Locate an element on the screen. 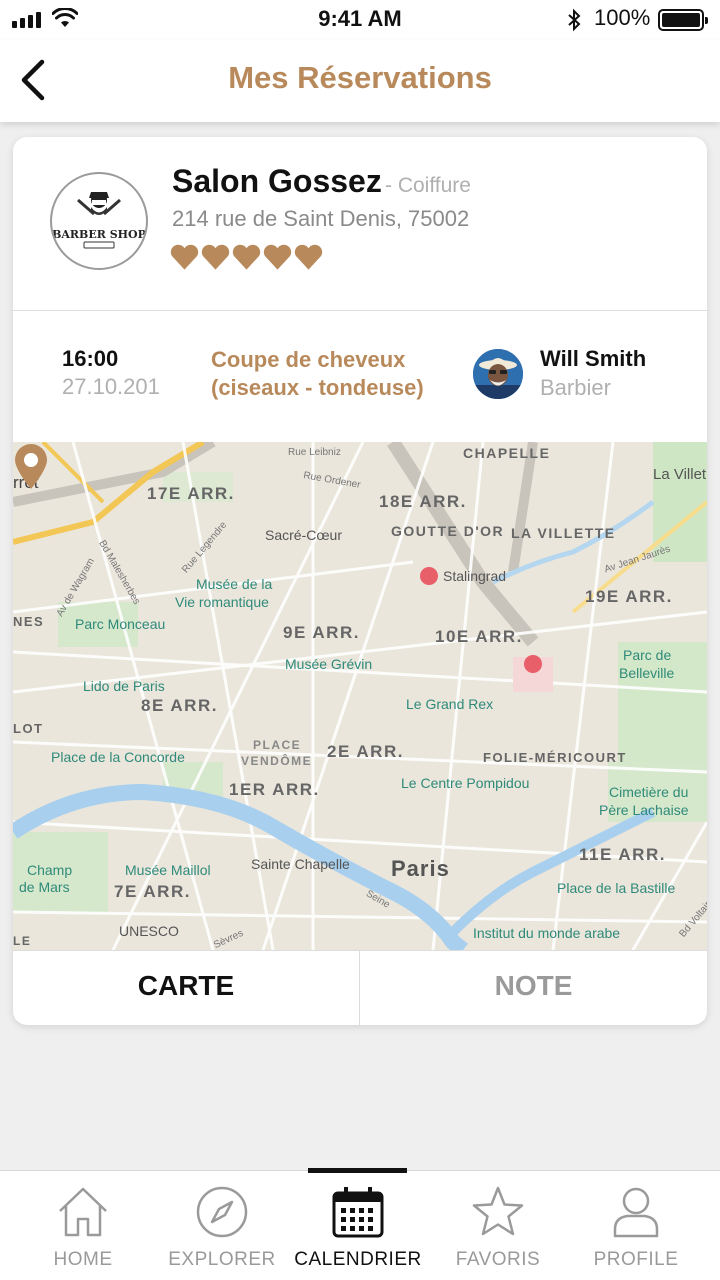  map-label: 19E ARR. is located at coordinates (629, 596).